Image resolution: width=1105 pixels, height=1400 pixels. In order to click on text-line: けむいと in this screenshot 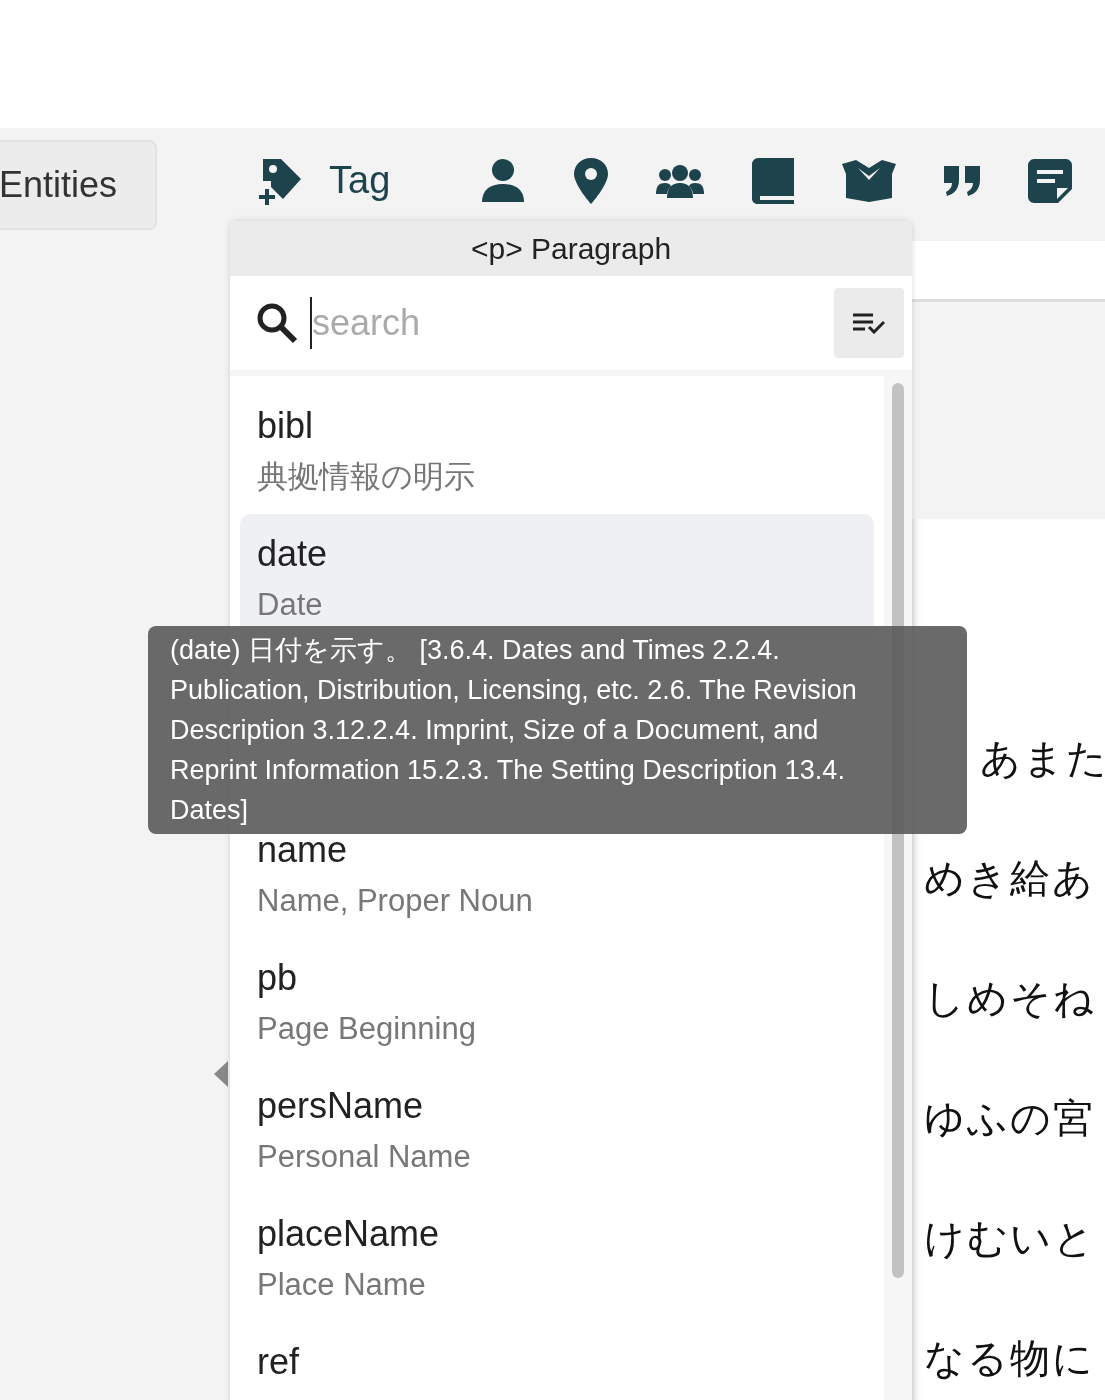, I will do `click(1010, 1239)`.